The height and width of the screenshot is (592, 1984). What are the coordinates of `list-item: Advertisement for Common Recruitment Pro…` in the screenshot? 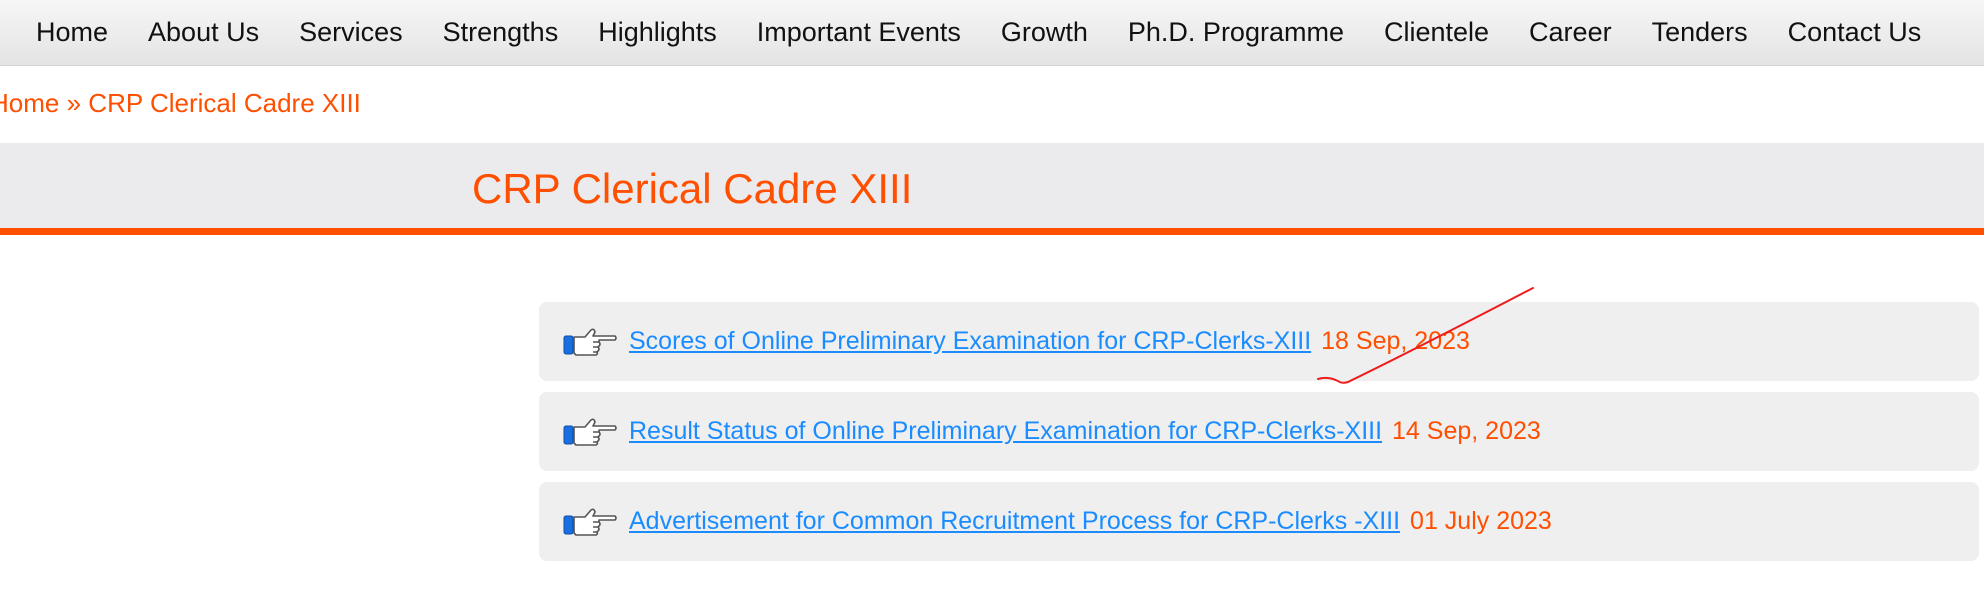 It's located at (1259, 521).